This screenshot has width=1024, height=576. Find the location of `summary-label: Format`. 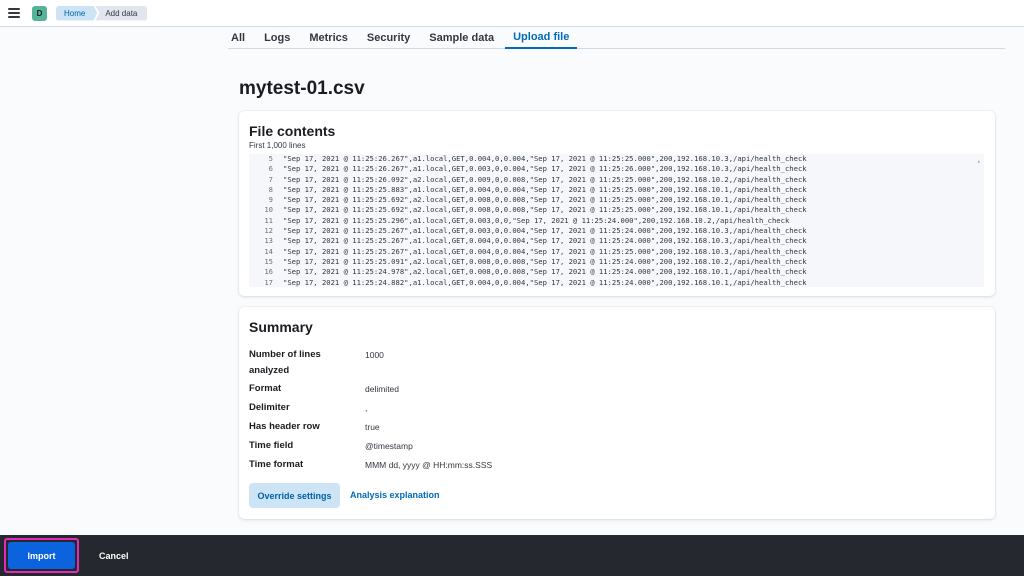

summary-label: Format is located at coordinates (265, 388).